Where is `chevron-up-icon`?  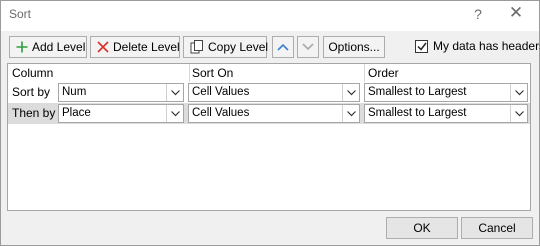 chevron-up-icon is located at coordinates (283, 47).